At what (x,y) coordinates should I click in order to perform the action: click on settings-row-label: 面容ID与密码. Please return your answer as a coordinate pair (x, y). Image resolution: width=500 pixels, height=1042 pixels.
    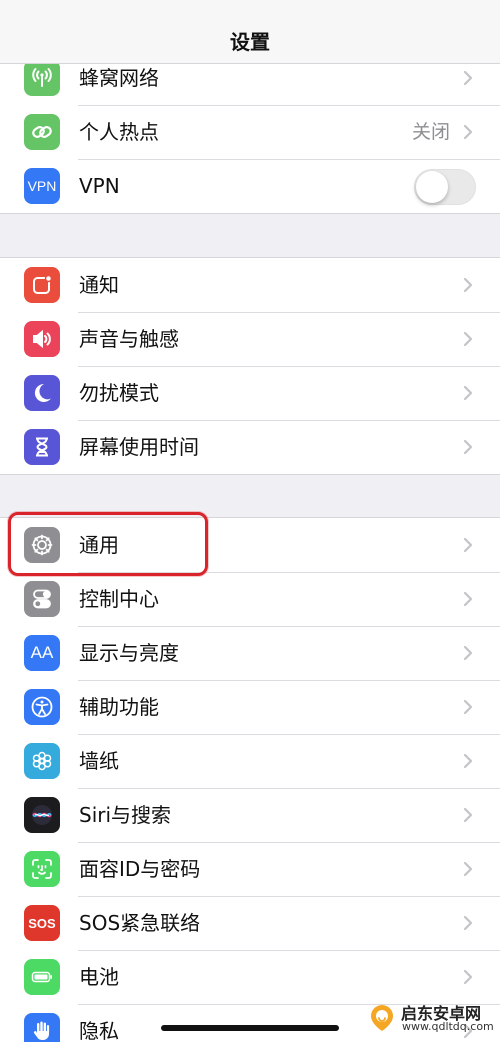
    Looking at the image, I should click on (140, 869).